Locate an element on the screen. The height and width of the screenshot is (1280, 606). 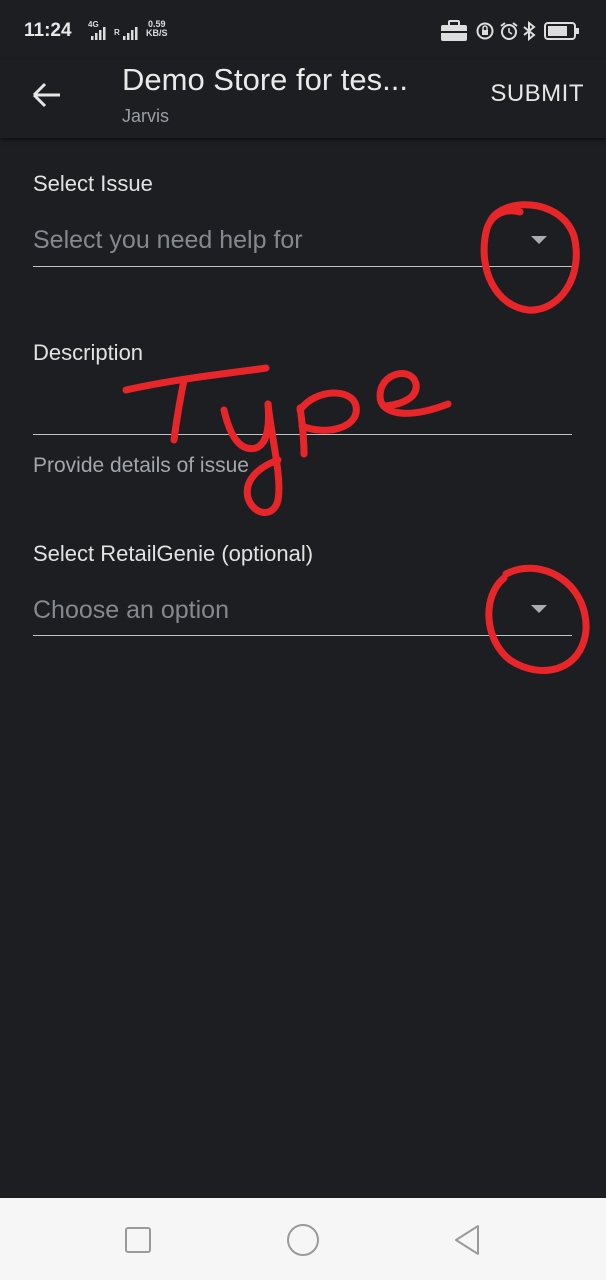
description-input is located at coordinates (302, 408).